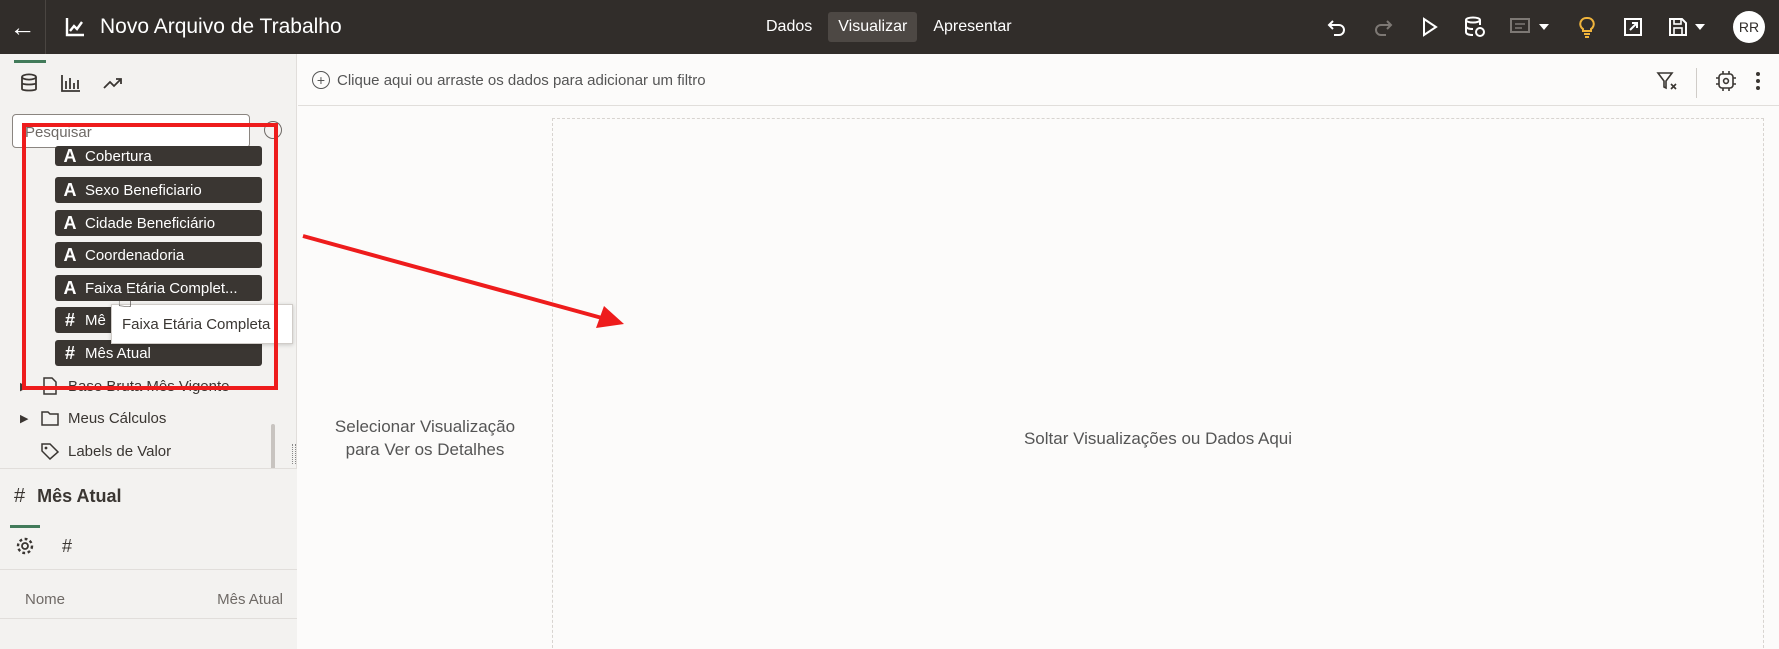 This screenshot has width=1779, height=649. Describe the element at coordinates (1749, 27) in the screenshot. I see `user-avatar: RR` at that location.